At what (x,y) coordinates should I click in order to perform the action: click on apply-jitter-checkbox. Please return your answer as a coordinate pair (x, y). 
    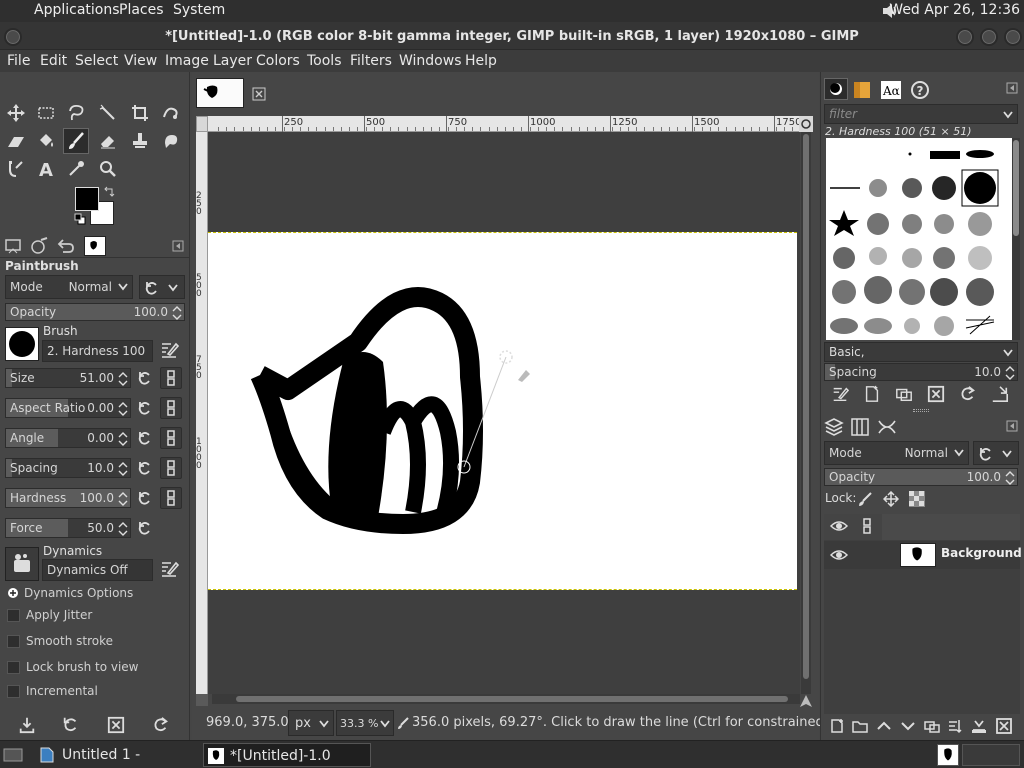
    Looking at the image, I should click on (13, 615).